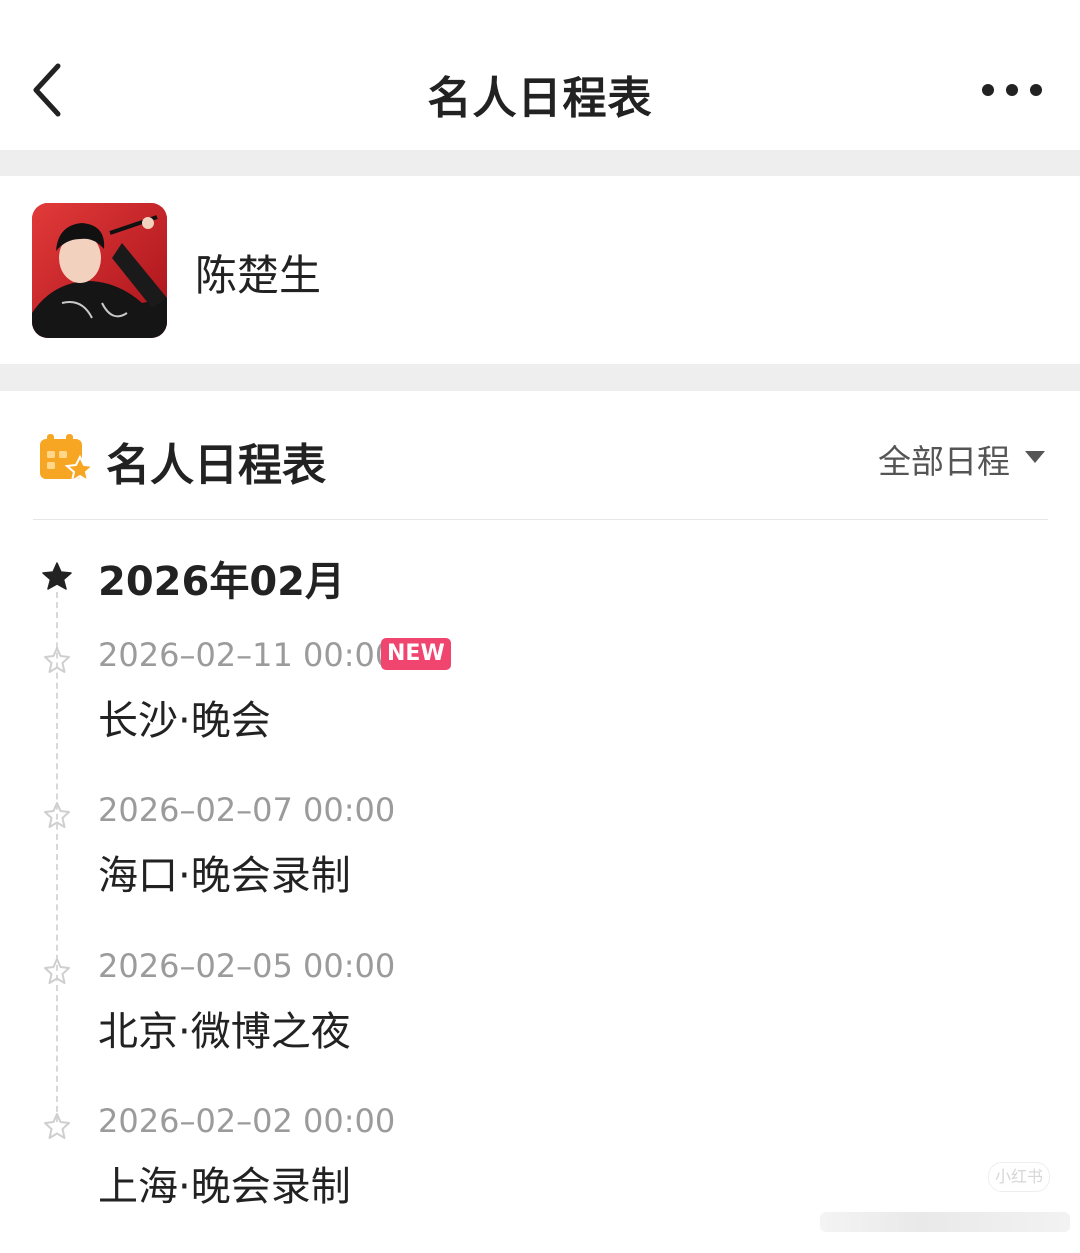 Image resolution: width=1080 pixels, height=1253 pixels. I want to click on blurred-overlay, so click(945, 1222).